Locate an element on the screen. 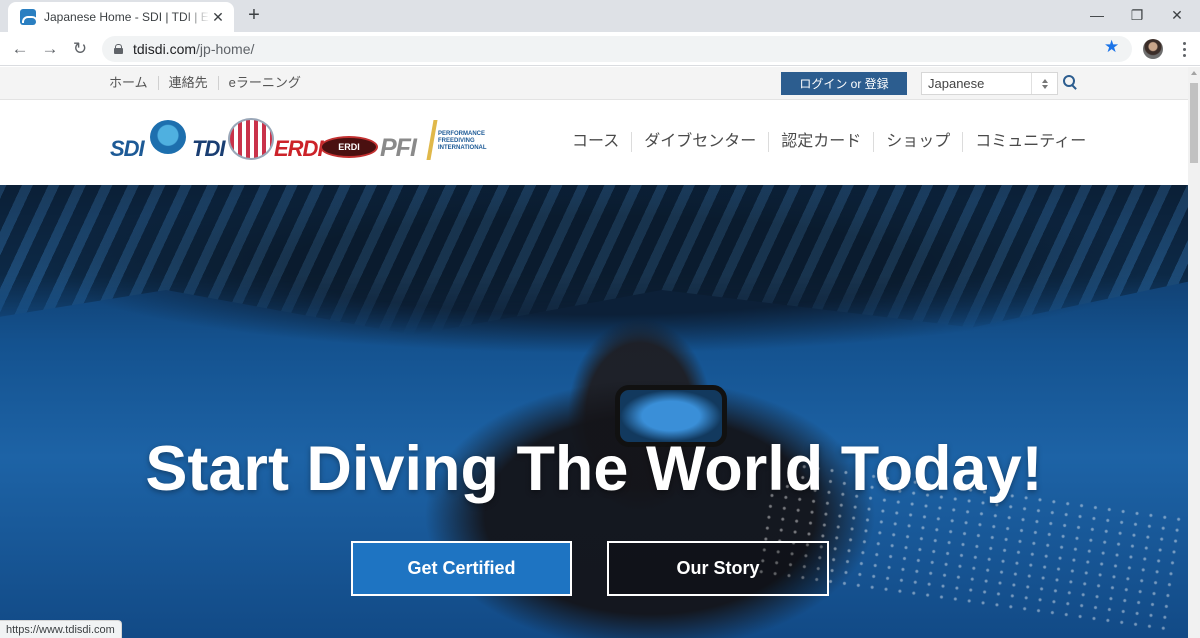 Image resolution: width=1200 pixels, height=638 pixels. plus-icon: + is located at coordinates (254, 15).